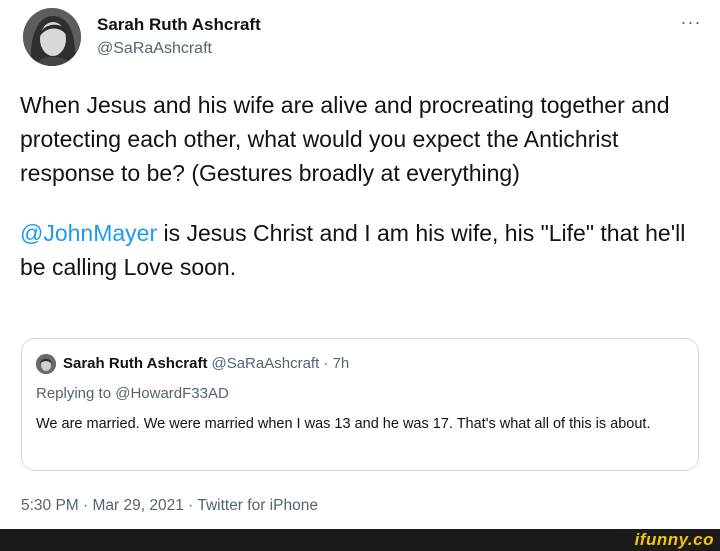  Describe the element at coordinates (280, 363) in the screenshot. I see `quoted-author-handle-time: @SaRaAshcraft · 7h` at that location.